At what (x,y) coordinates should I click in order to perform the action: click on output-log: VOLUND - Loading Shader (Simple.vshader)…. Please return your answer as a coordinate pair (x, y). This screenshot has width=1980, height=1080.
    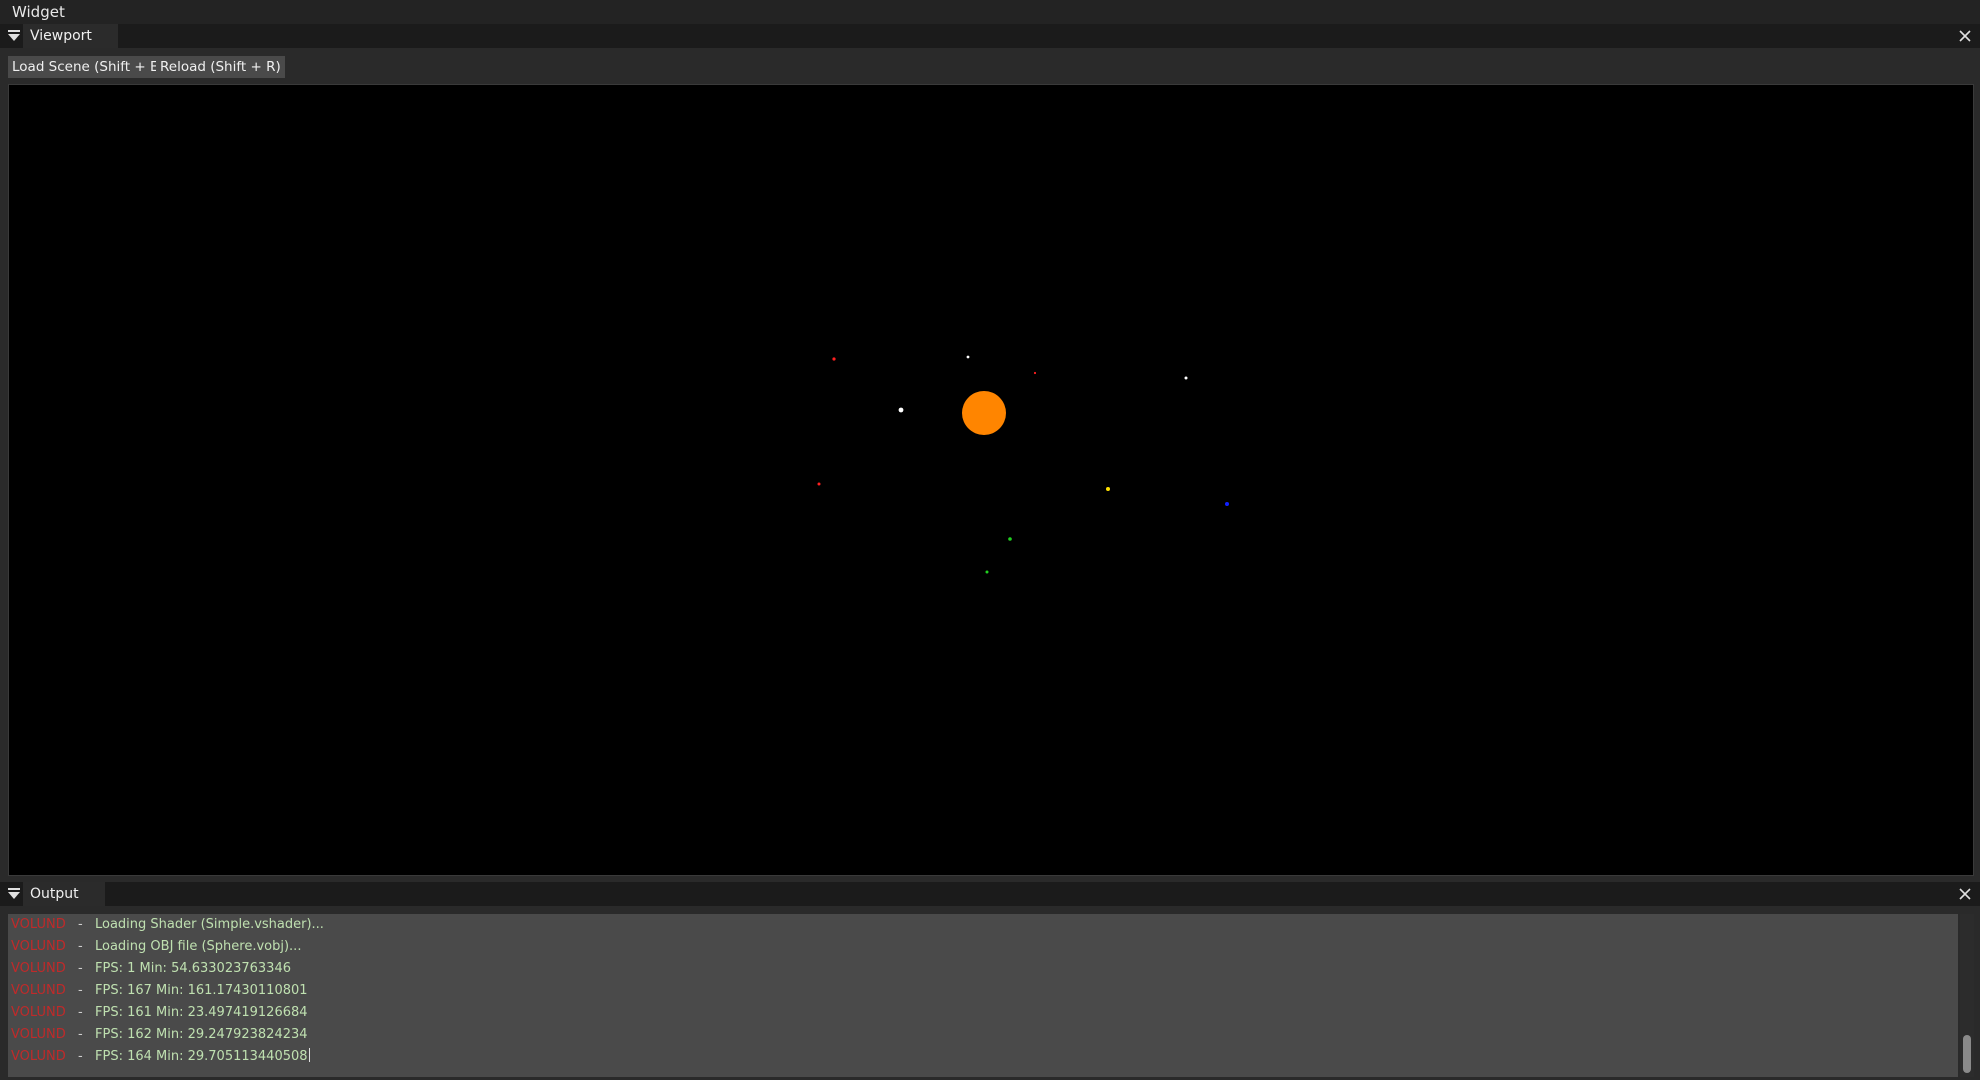
    Looking at the image, I should click on (983, 995).